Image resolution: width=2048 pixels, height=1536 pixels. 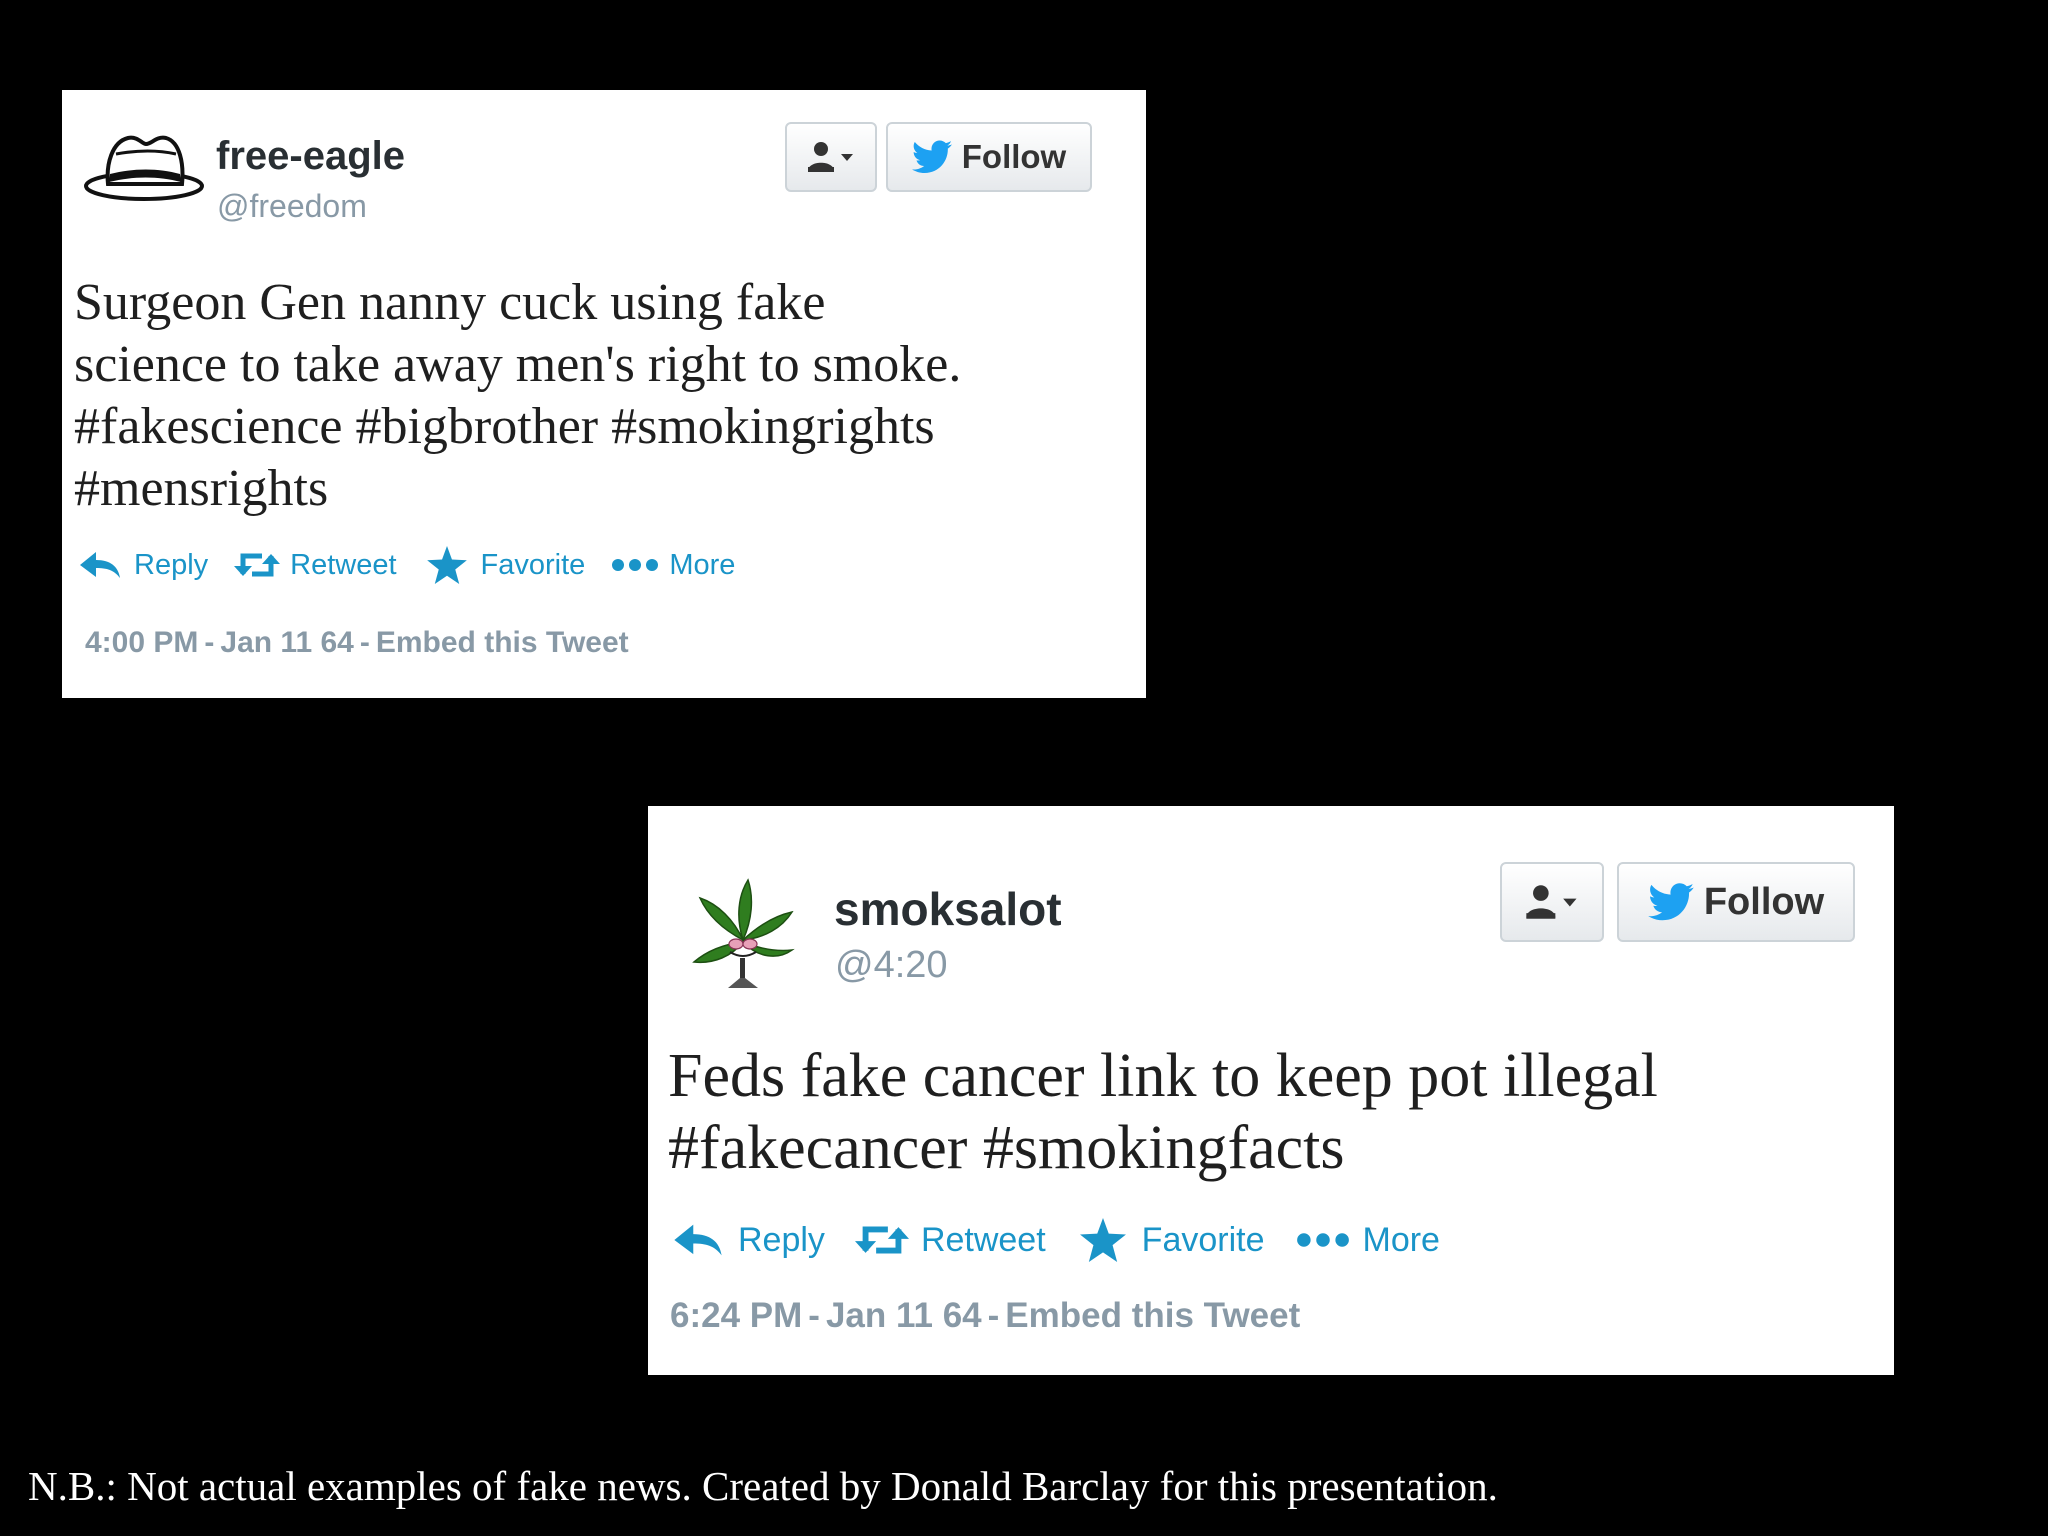 I want to click on user-handle: @freedom, so click(x=292, y=206).